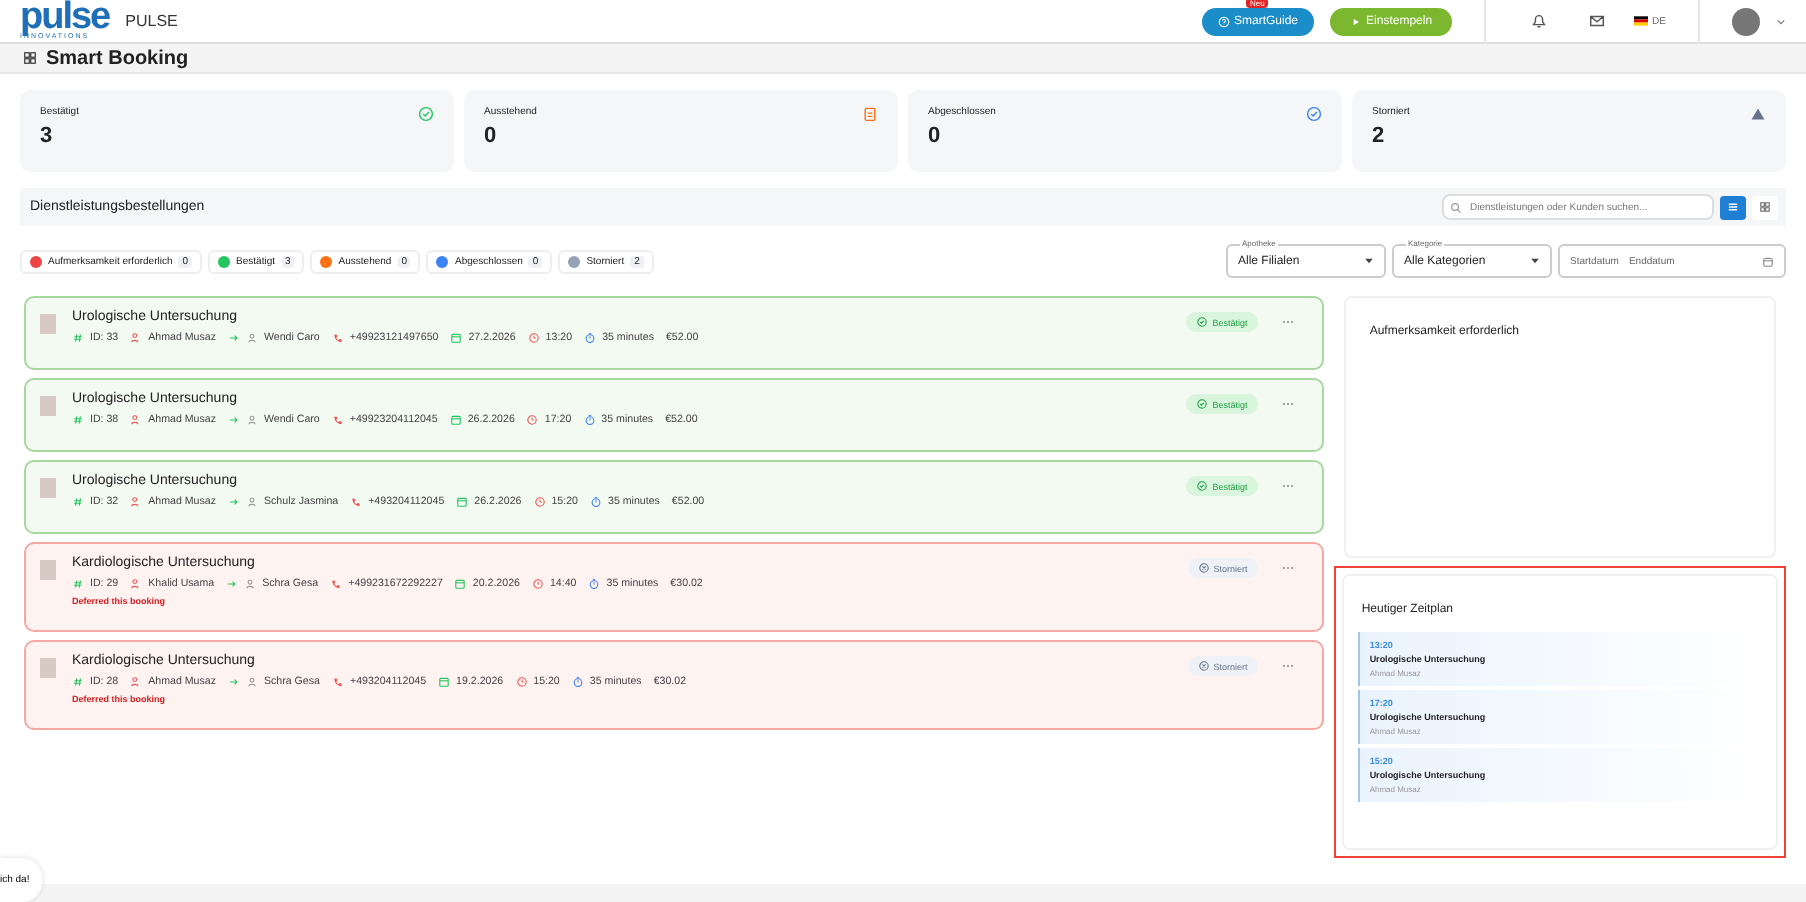  I want to click on warning-icon, so click(1758, 114).